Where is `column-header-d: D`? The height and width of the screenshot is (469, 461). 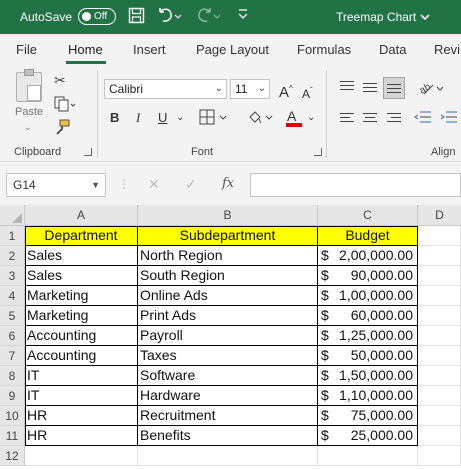
column-header-d: D is located at coordinates (439, 215).